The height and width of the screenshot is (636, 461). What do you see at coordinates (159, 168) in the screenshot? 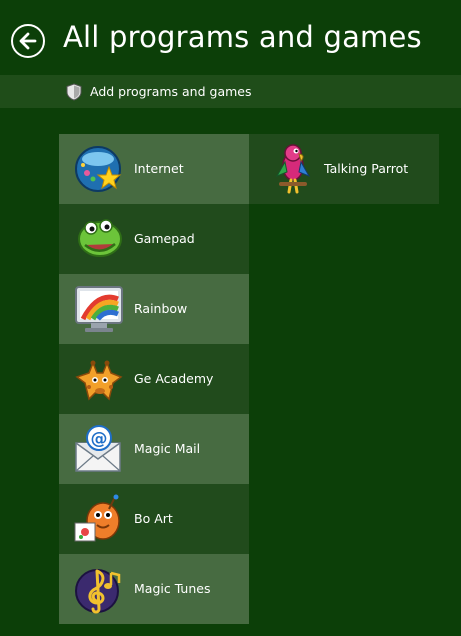
I see `tile-label: Internet` at bounding box center [159, 168].